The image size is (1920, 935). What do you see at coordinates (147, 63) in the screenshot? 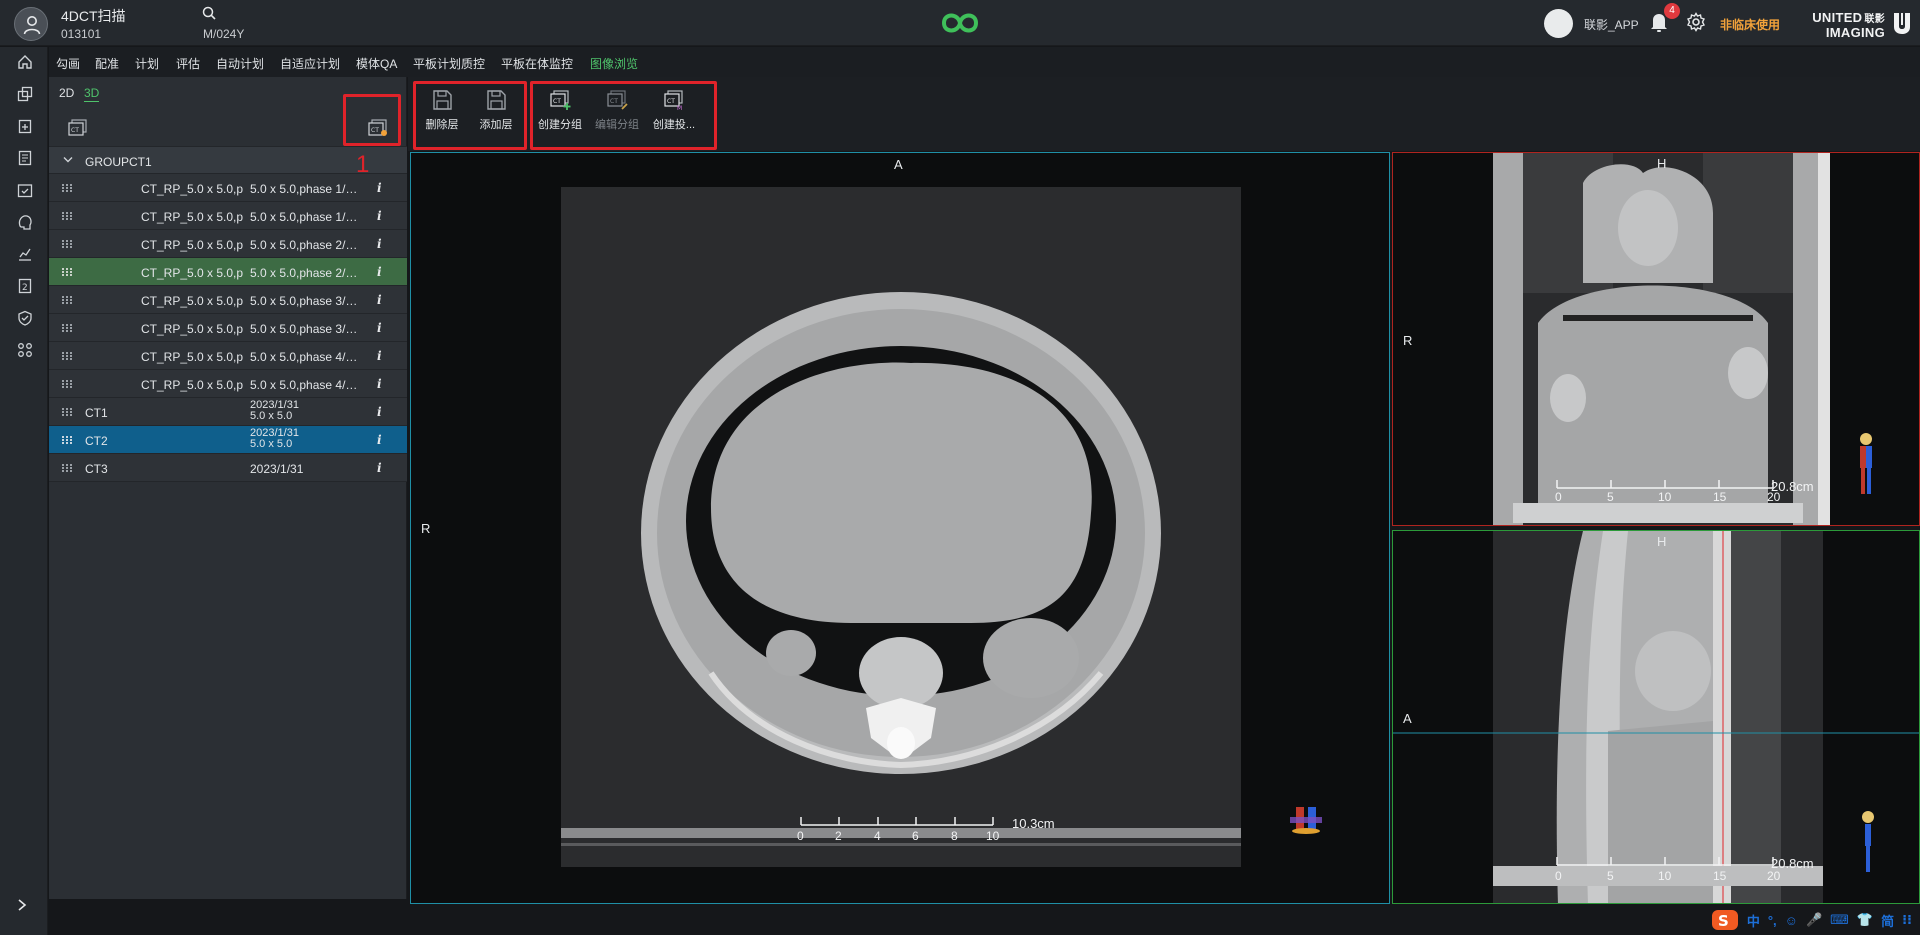
I see `menu-plan: 计划` at bounding box center [147, 63].